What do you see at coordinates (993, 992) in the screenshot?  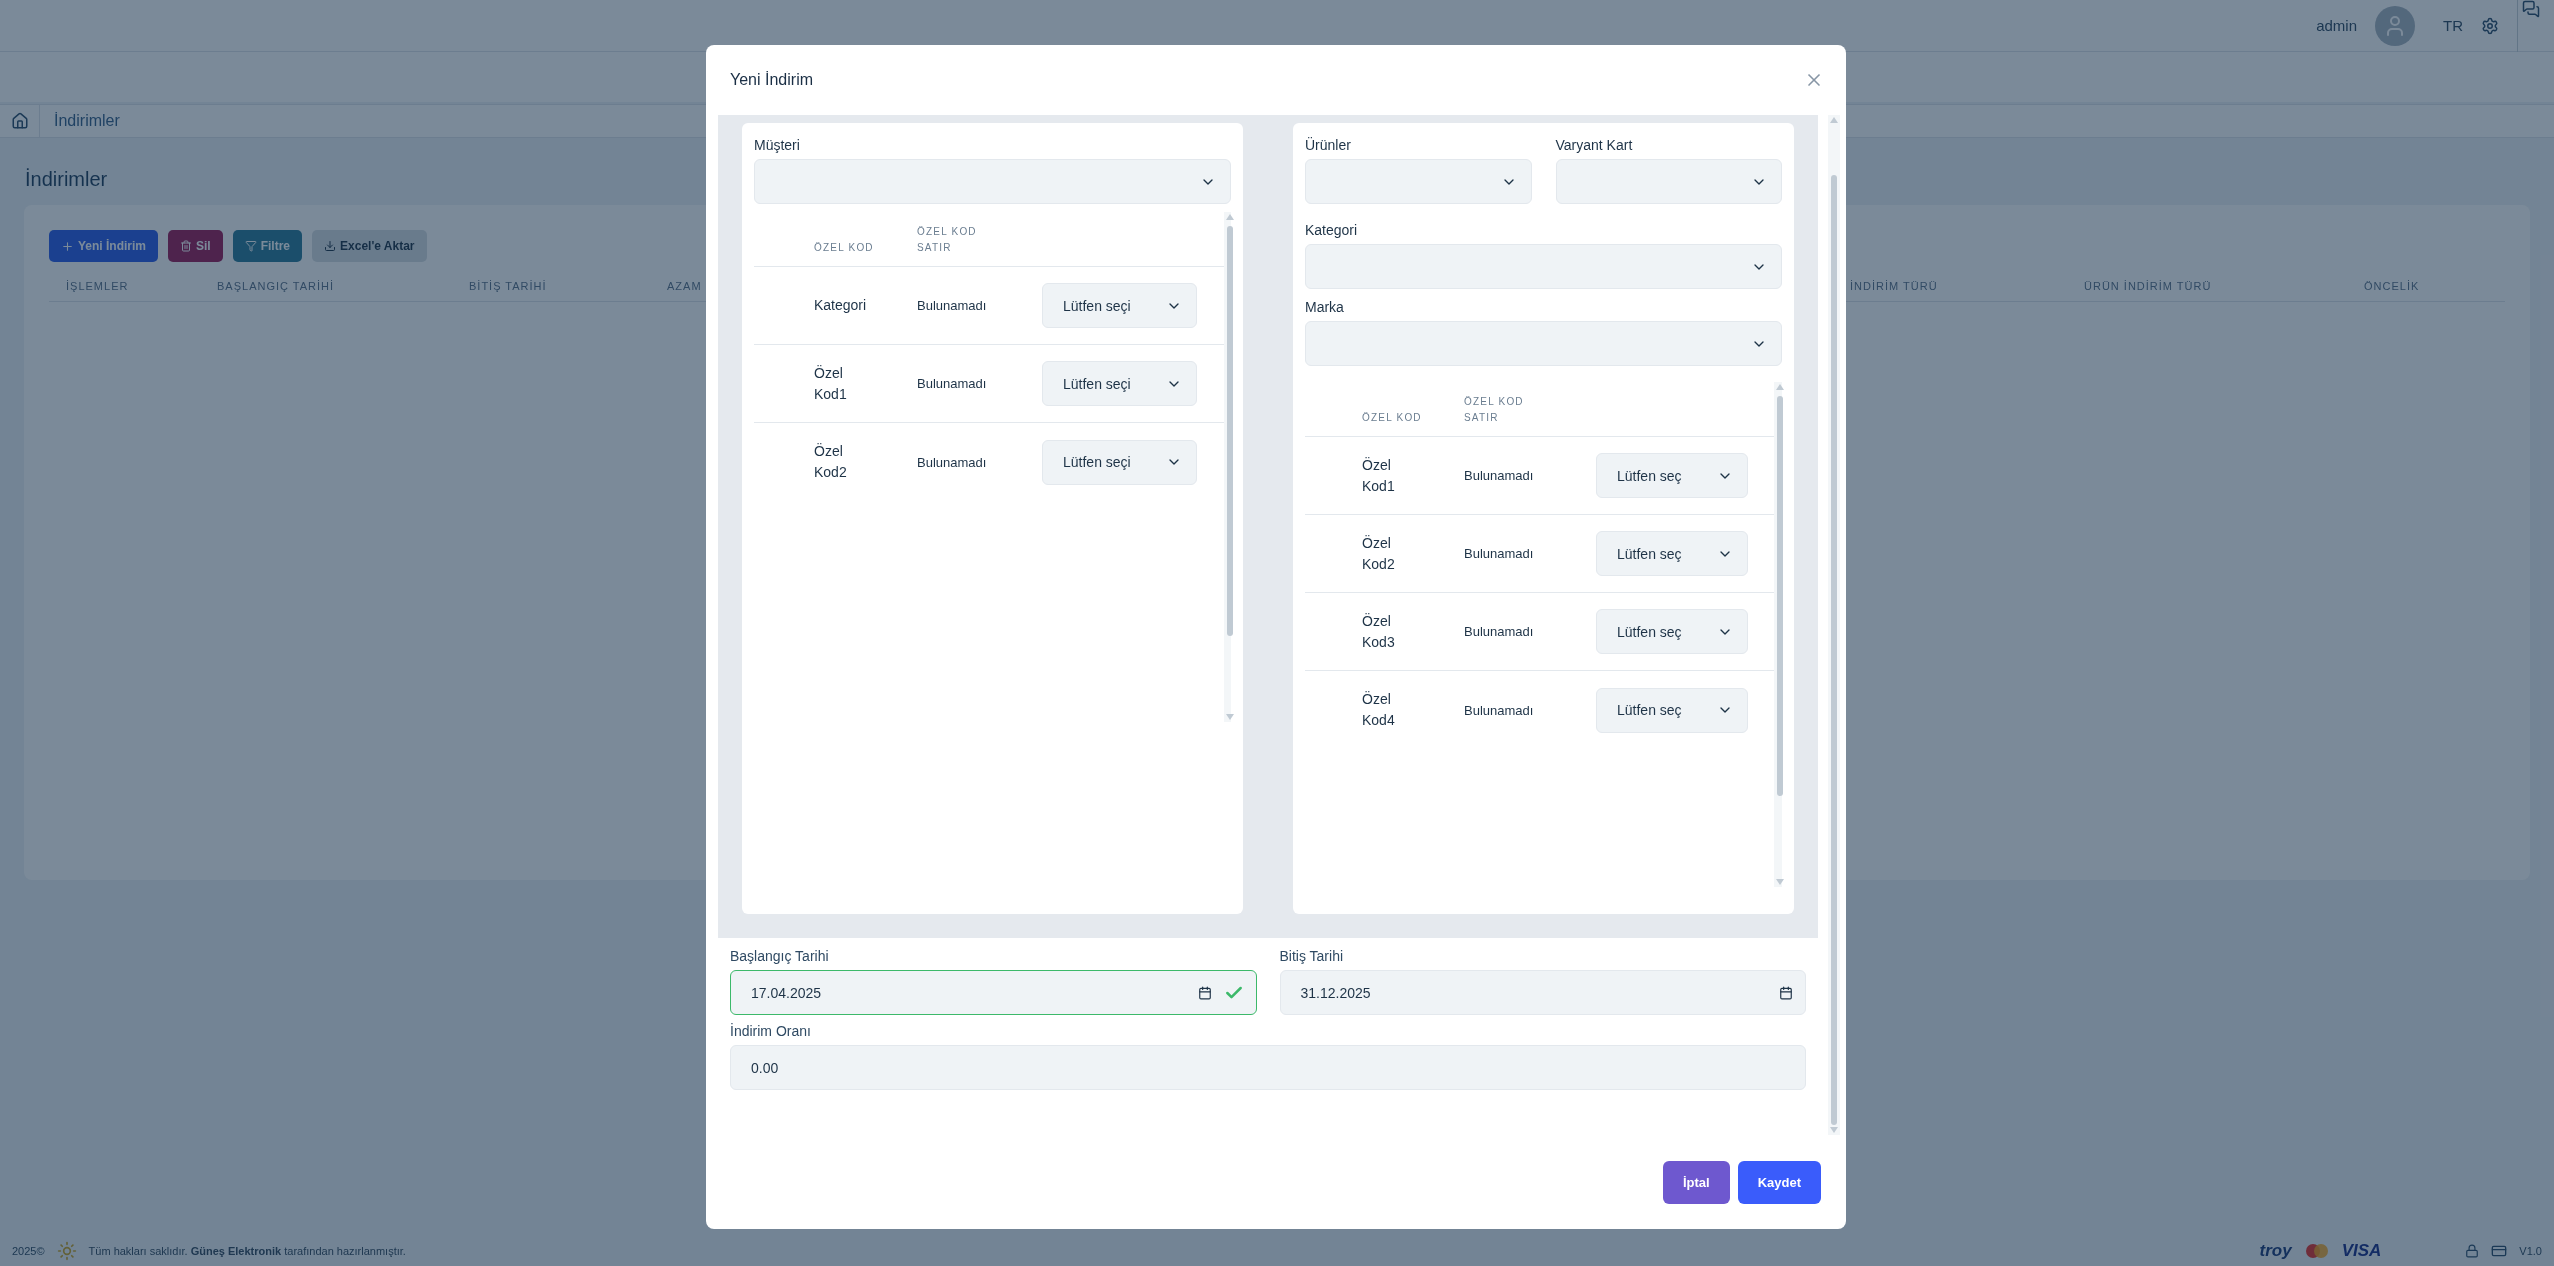 I see `date-field: 17.04.2025` at bounding box center [993, 992].